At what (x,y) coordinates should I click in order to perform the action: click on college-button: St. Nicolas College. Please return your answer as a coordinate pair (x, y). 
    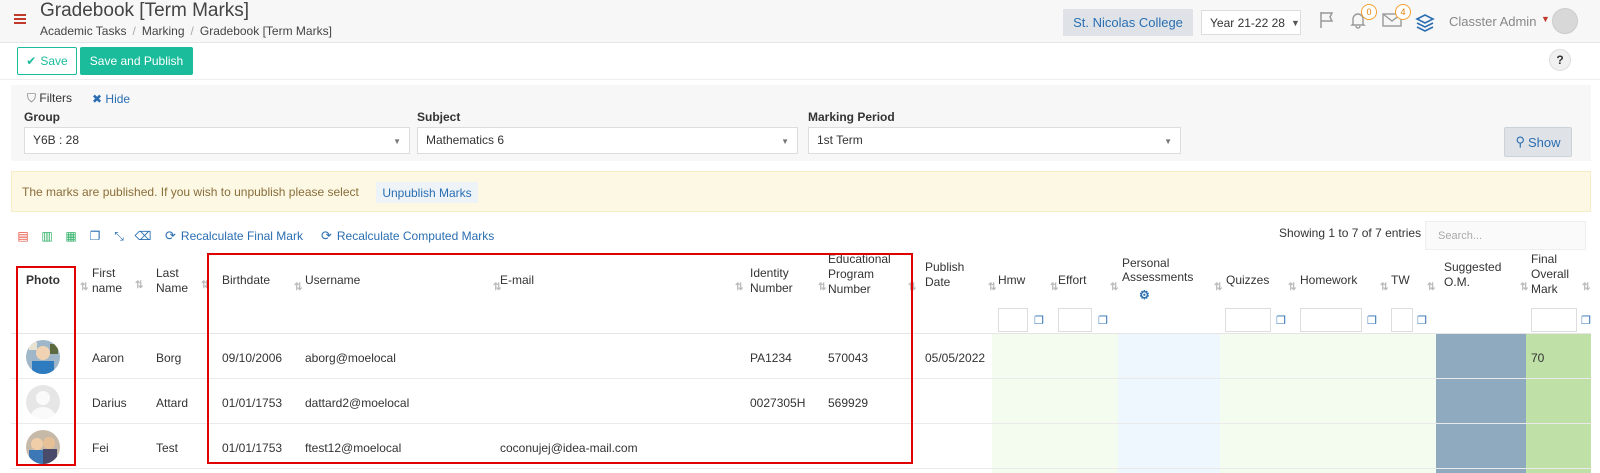
    Looking at the image, I should click on (1128, 22).